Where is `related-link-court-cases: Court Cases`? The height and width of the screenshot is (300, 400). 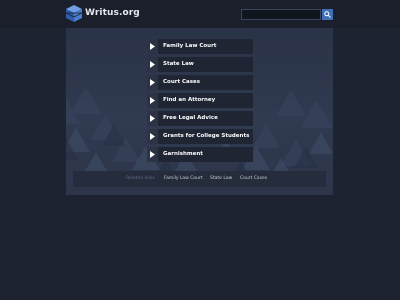 related-link-court-cases: Court Cases is located at coordinates (253, 178).